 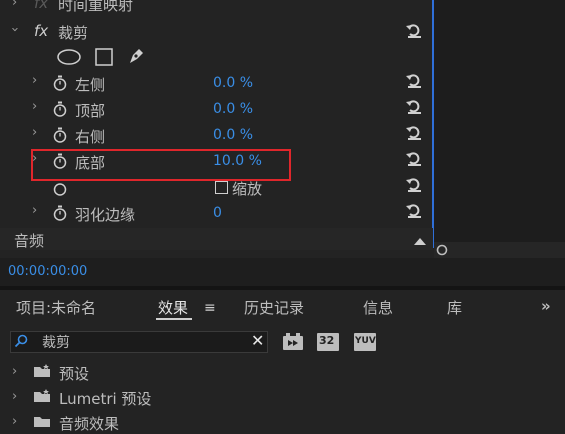 What do you see at coordinates (90, 137) in the screenshot?
I see `param-label-right: 右侧` at bounding box center [90, 137].